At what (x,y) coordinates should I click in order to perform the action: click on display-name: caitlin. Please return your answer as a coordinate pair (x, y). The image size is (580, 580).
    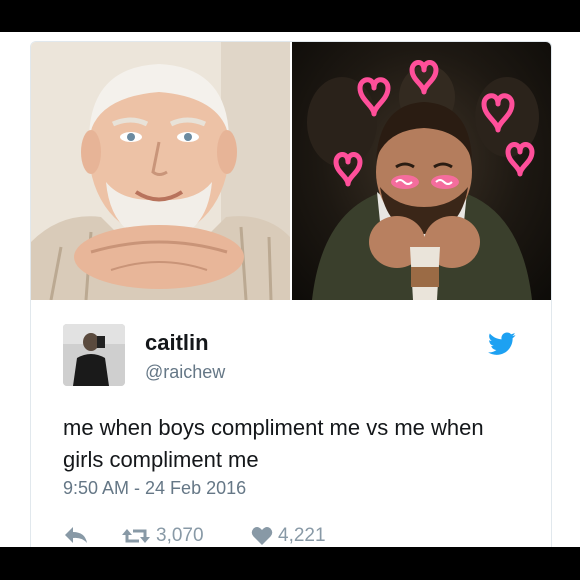
    Looking at the image, I should click on (177, 343).